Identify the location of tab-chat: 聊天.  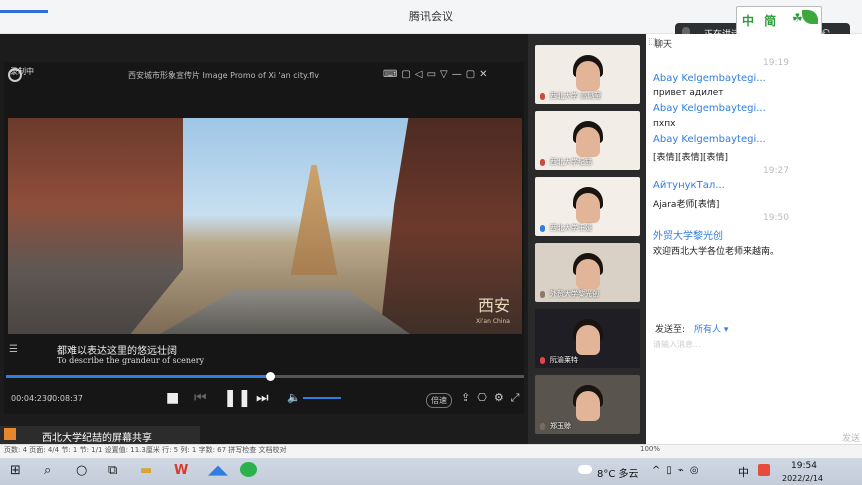
(663, 43).